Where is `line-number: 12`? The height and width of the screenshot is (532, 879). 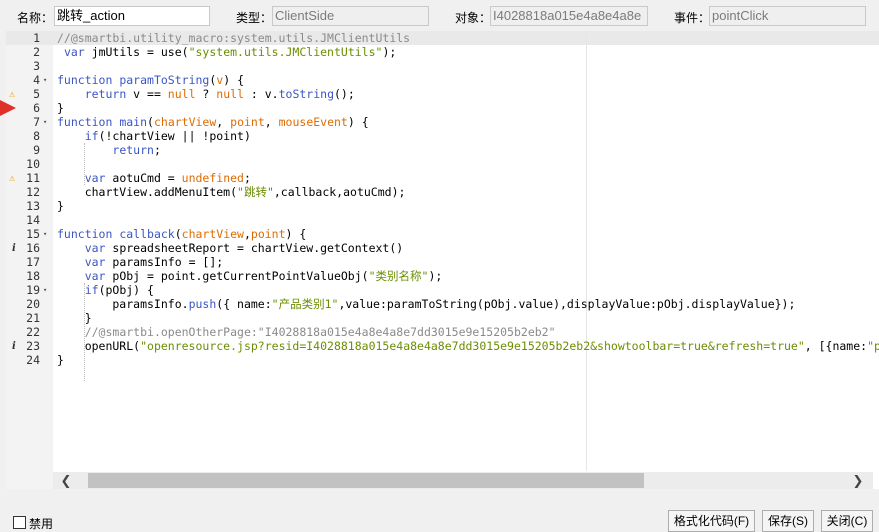
line-number: 12 is located at coordinates (33, 192).